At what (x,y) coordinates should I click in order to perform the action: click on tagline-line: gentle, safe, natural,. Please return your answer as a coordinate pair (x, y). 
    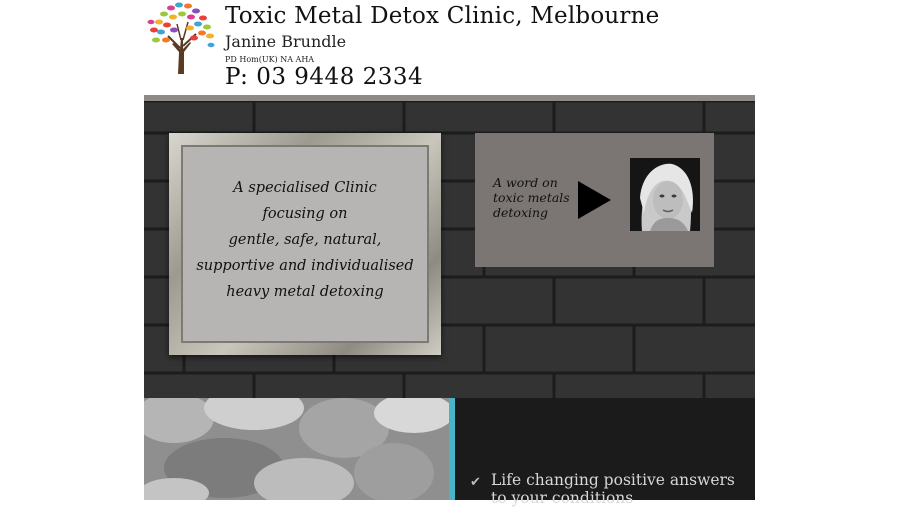
    Looking at the image, I should click on (305, 240).